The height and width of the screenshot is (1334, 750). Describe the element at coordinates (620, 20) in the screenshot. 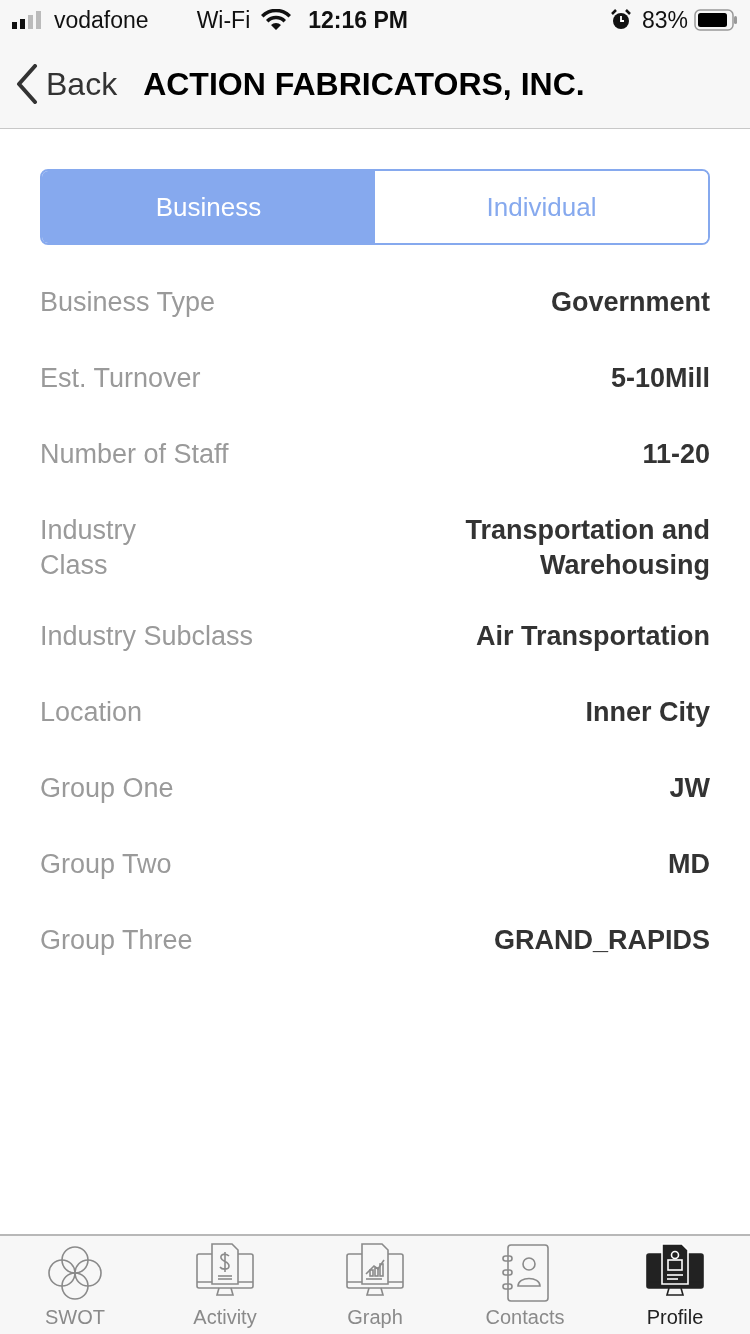

I see `alarm-icon` at that location.